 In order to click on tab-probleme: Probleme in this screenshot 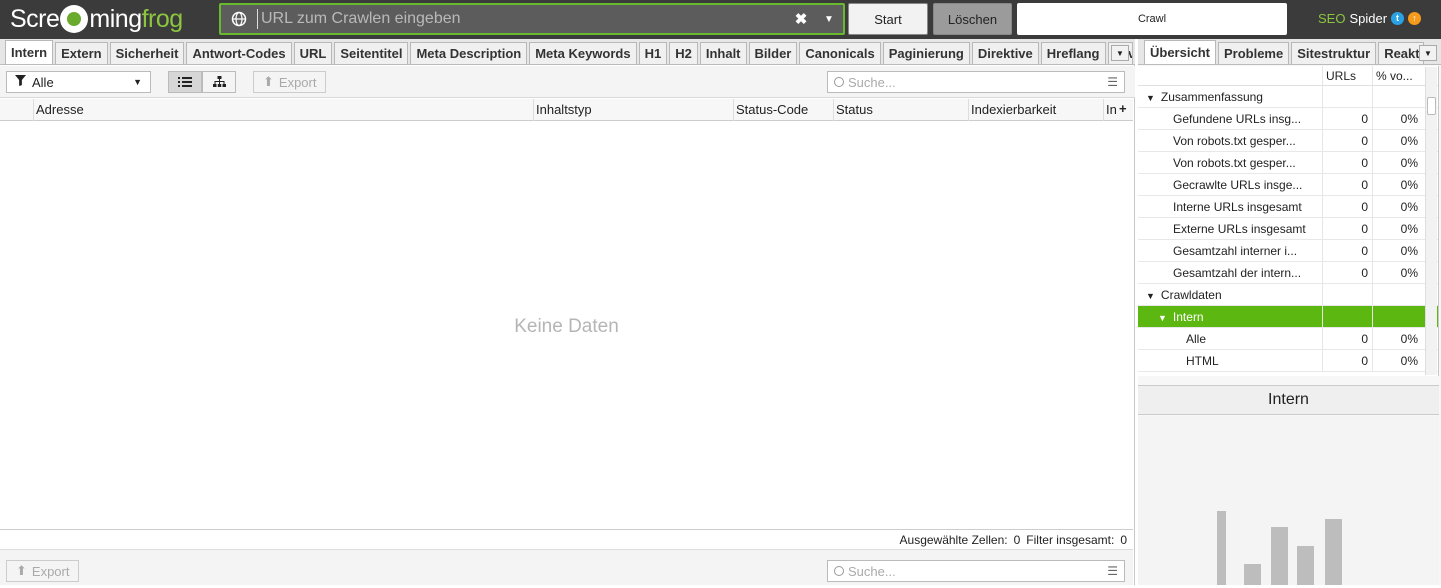, I will do `click(1253, 53)`.